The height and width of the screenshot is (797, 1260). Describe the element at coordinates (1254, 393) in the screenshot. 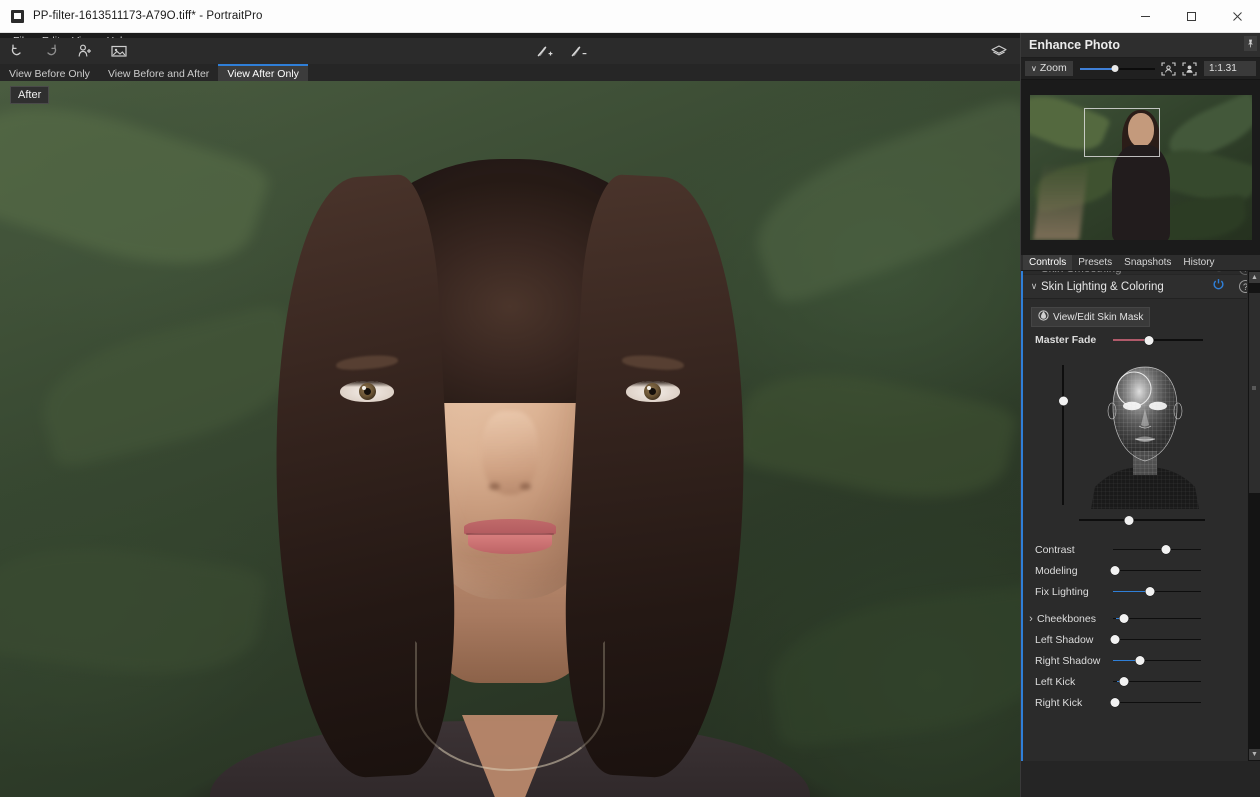

I see `scrollbar-thumb` at that location.